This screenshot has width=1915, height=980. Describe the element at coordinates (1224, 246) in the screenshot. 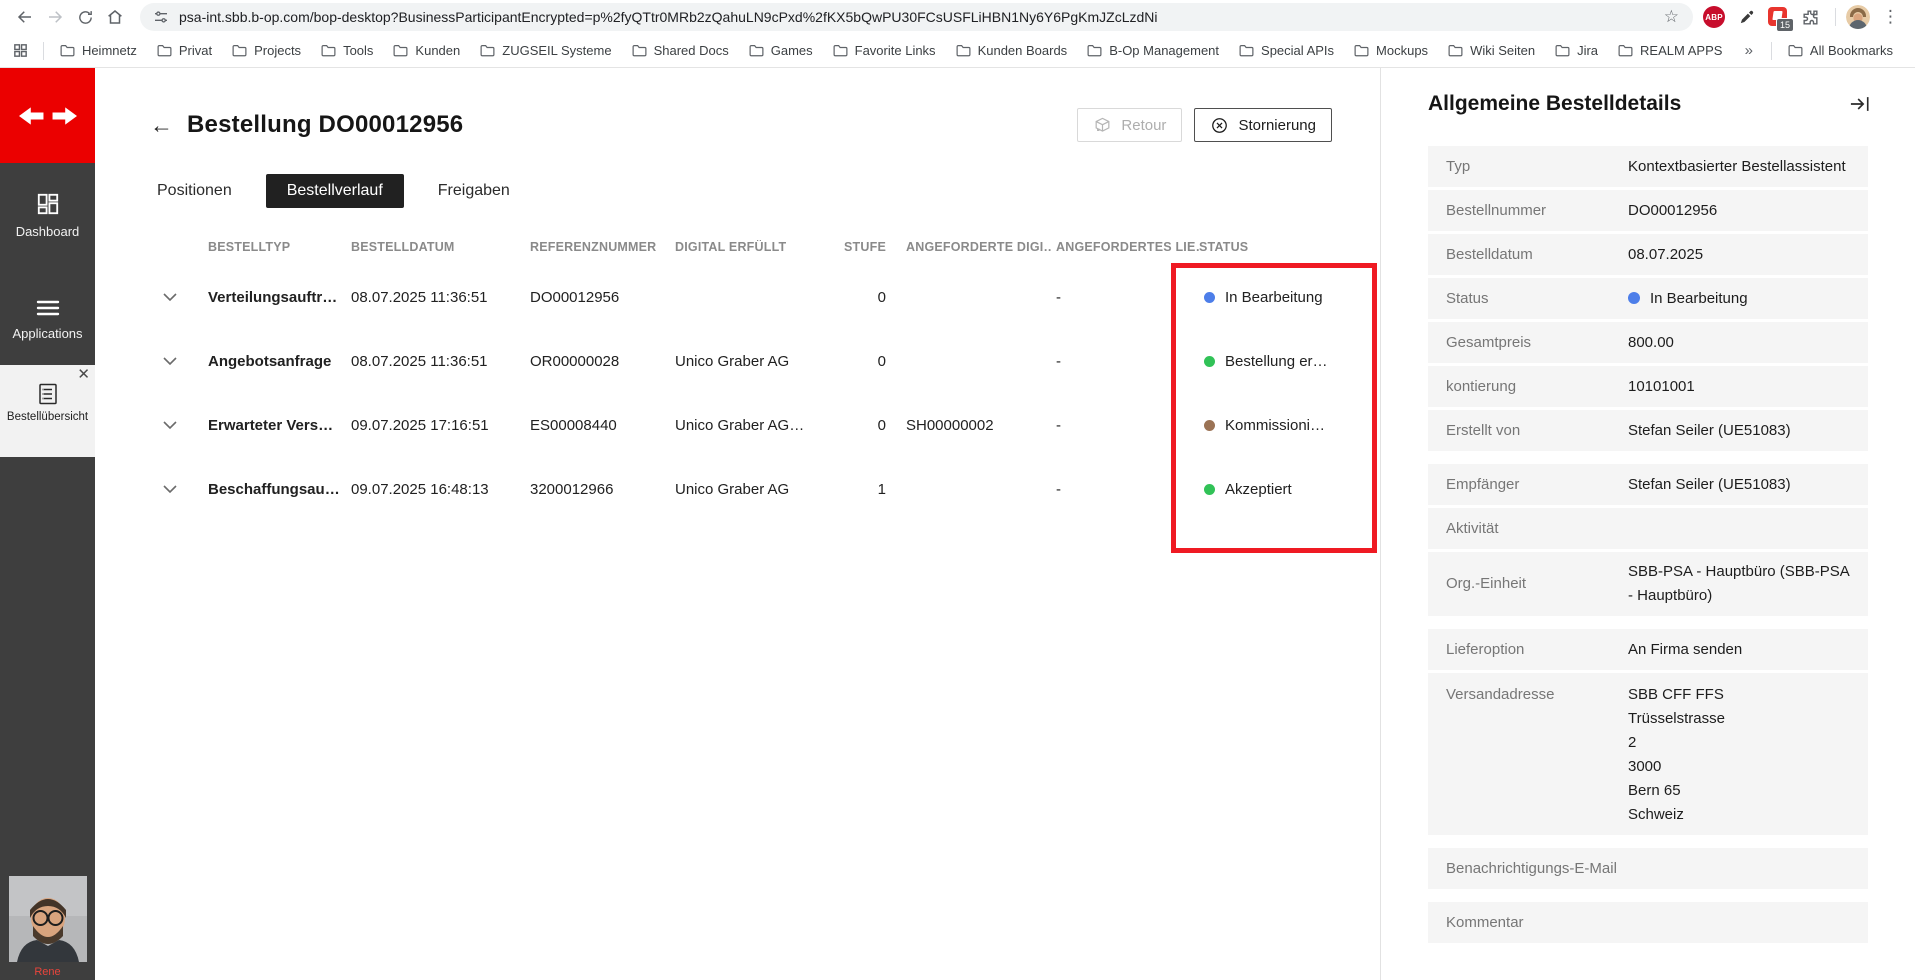

I see `column-header: STATUS` at that location.